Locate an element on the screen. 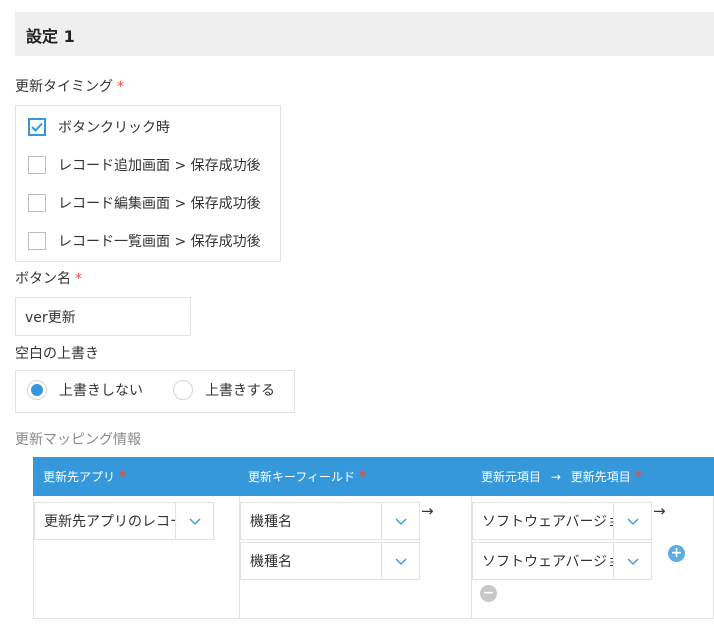 The height and width of the screenshot is (636, 714). select-value: 更新先アプリのレコード is located at coordinates (109, 522).